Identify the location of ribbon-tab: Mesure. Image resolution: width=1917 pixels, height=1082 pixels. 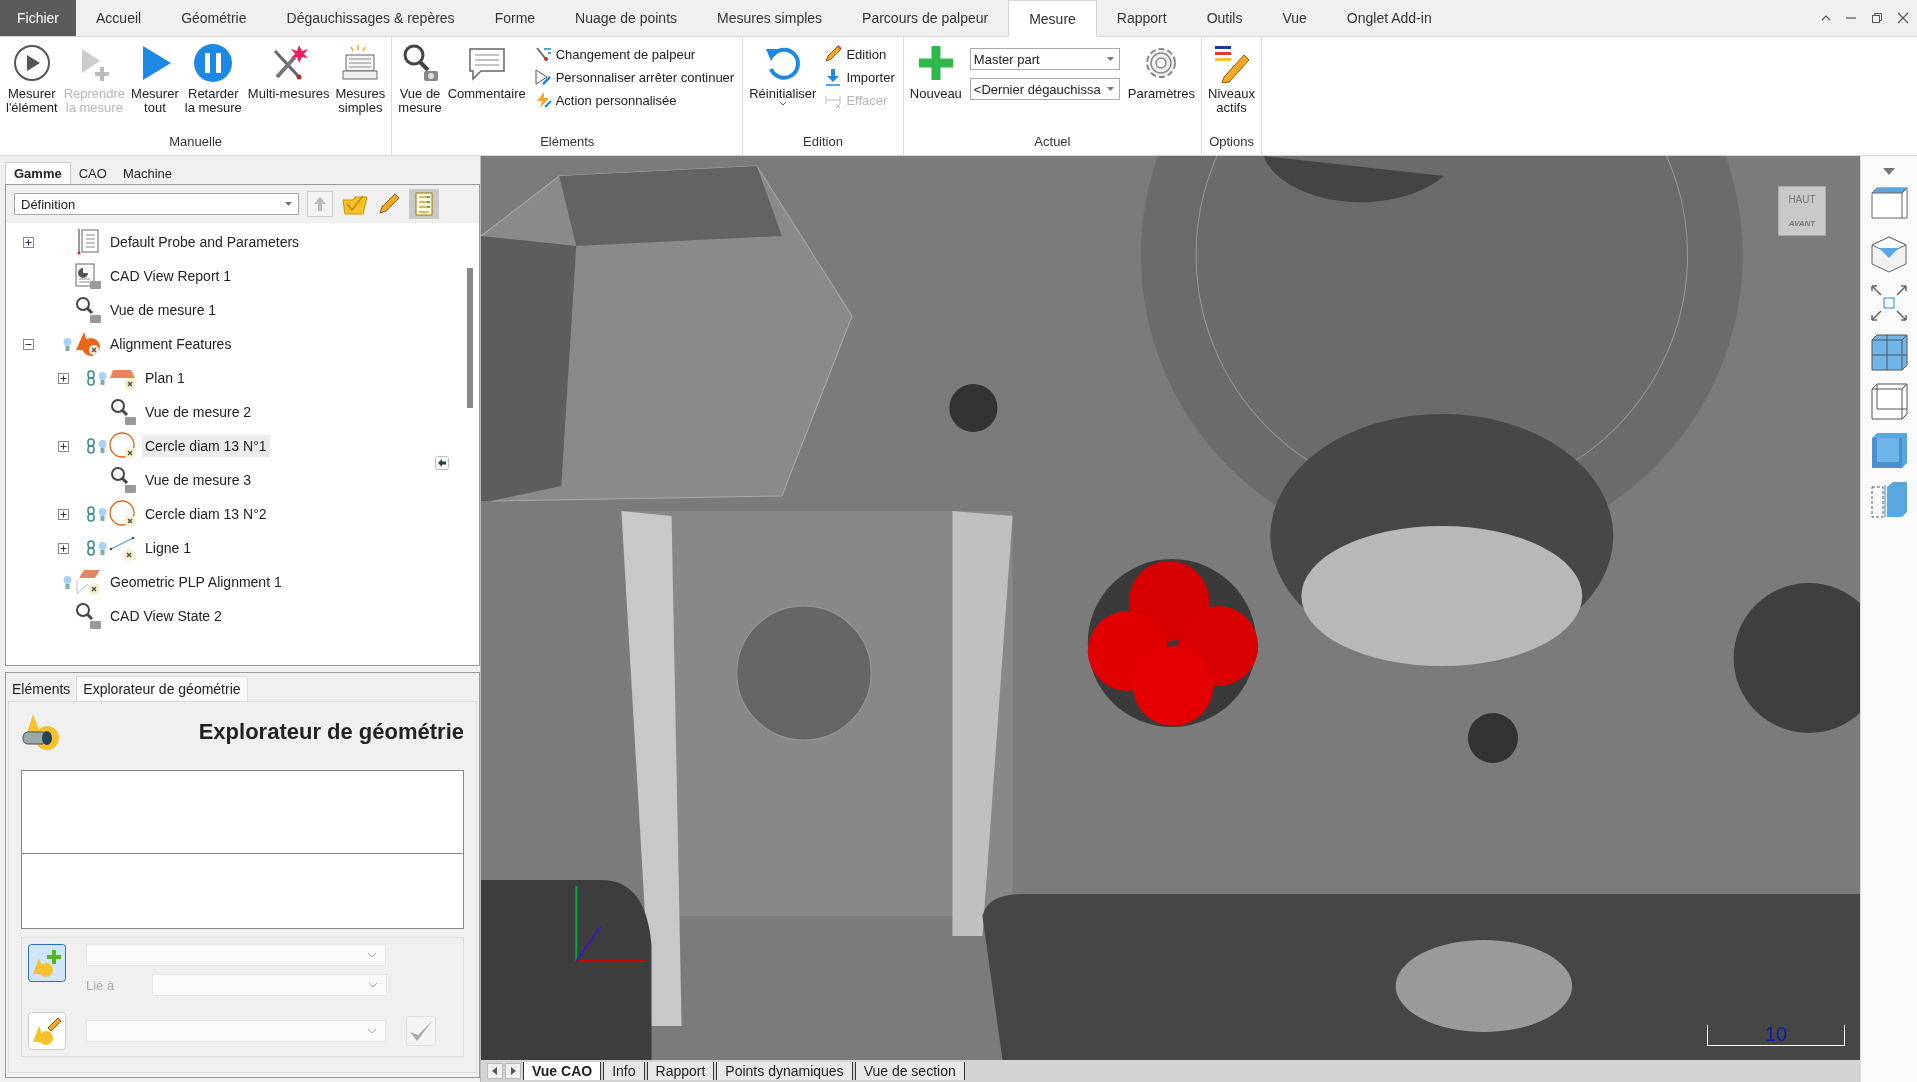
(1052, 18).